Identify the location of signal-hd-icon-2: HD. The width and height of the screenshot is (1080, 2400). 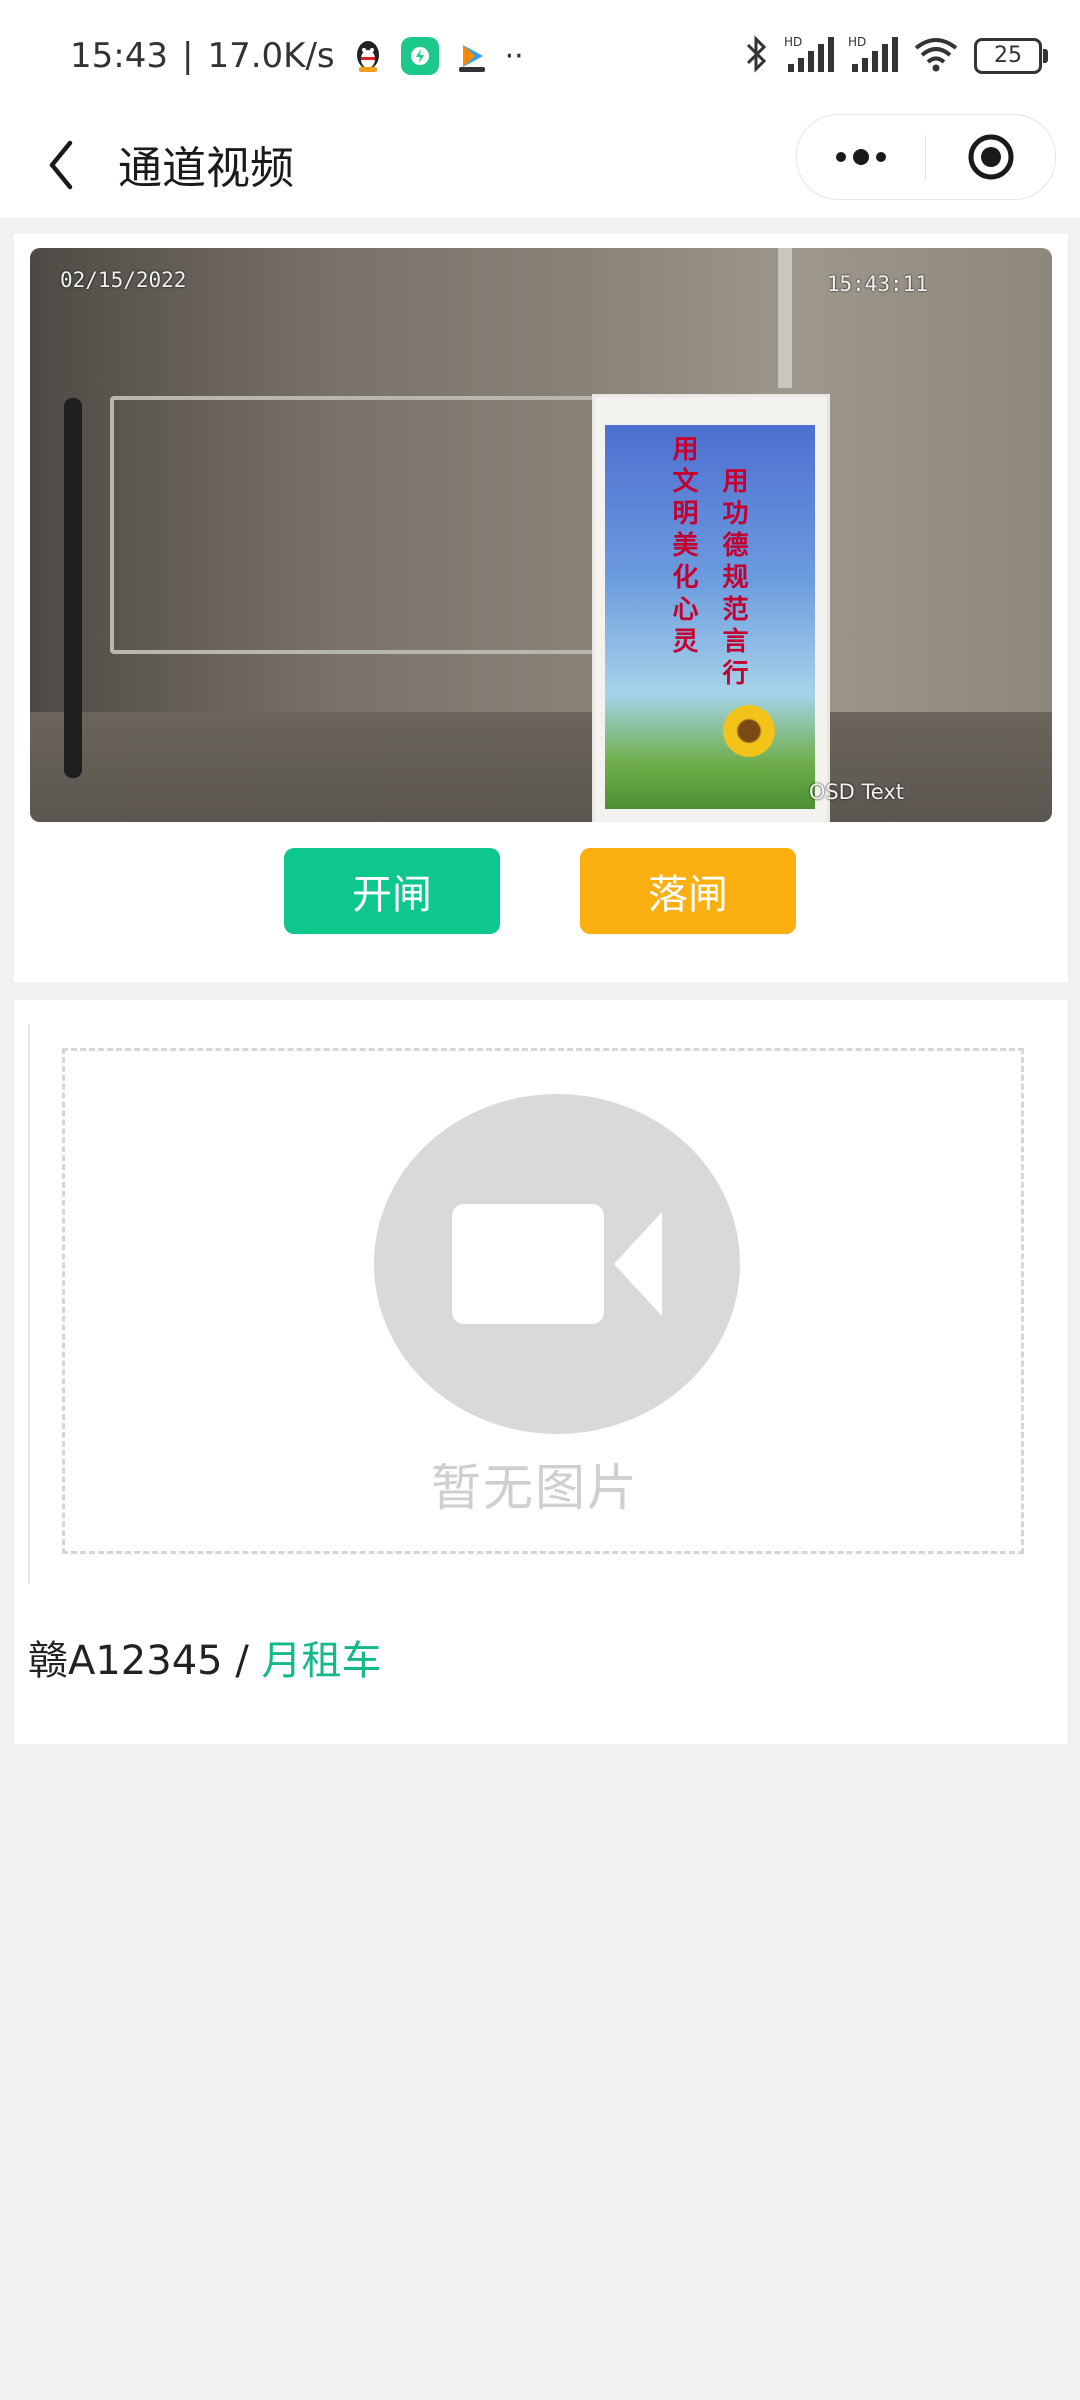
(873, 56).